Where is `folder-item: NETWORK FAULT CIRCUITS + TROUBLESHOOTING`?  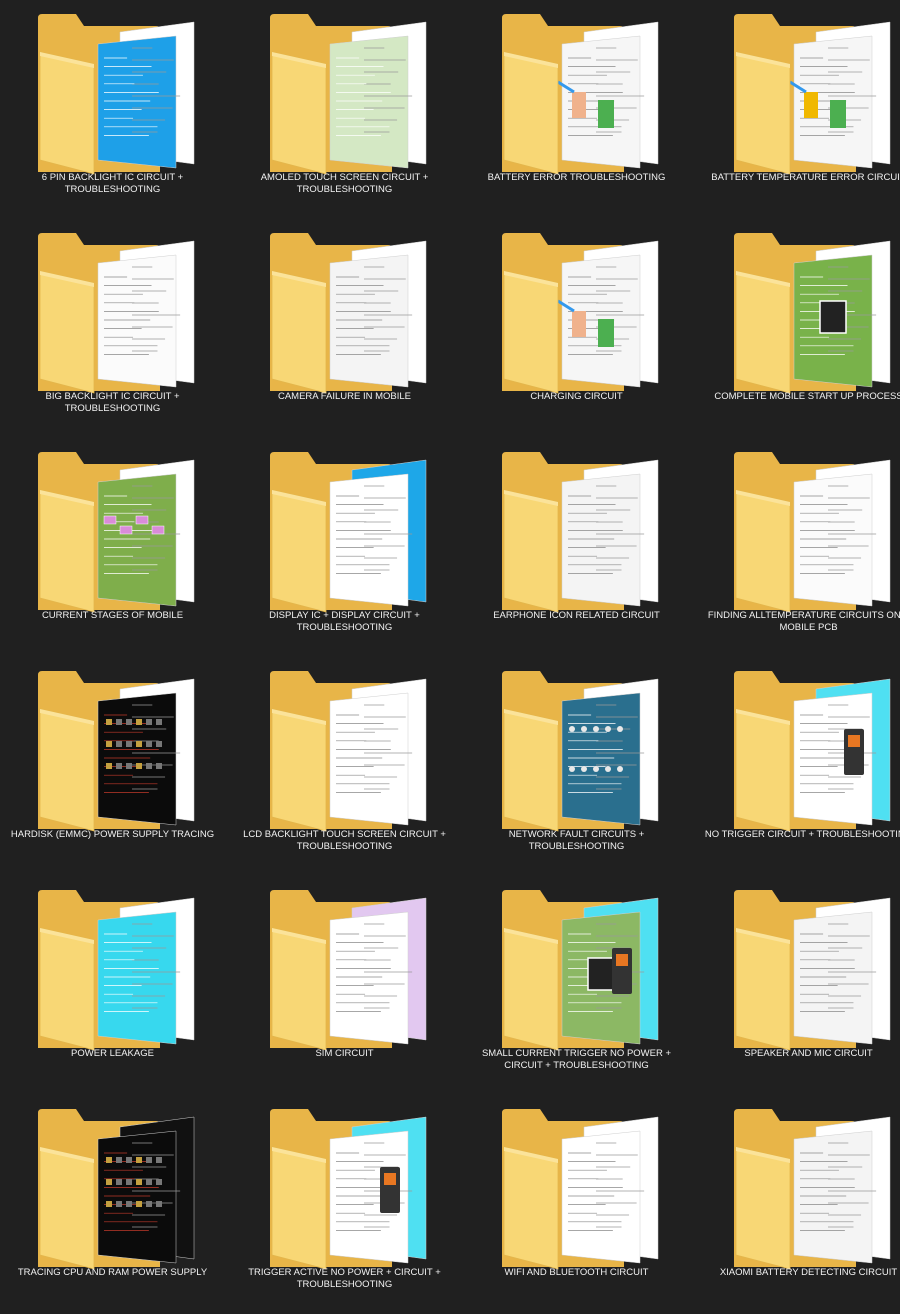 folder-item: NETWORK FAULT CIRCUITS + TROUBLESHOOTING is located at coordinates (576, 766).